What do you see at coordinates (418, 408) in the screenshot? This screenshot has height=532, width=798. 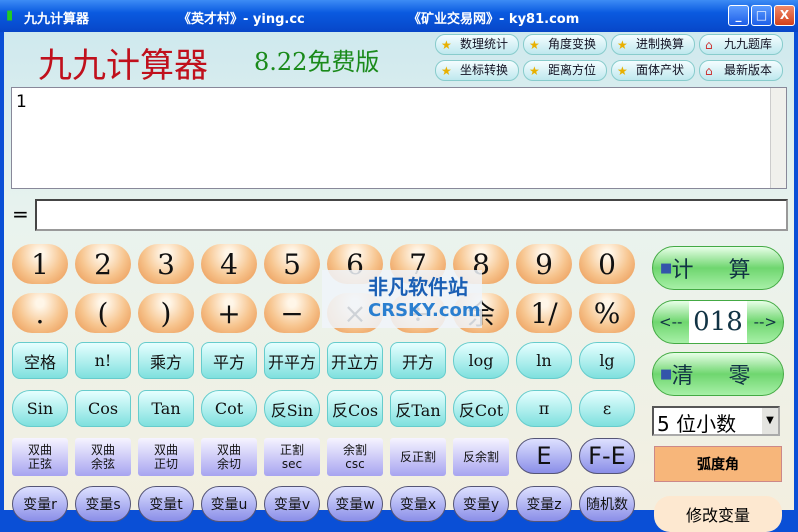 I see `key-button: 反Tan` at bounding box center [418, 408].